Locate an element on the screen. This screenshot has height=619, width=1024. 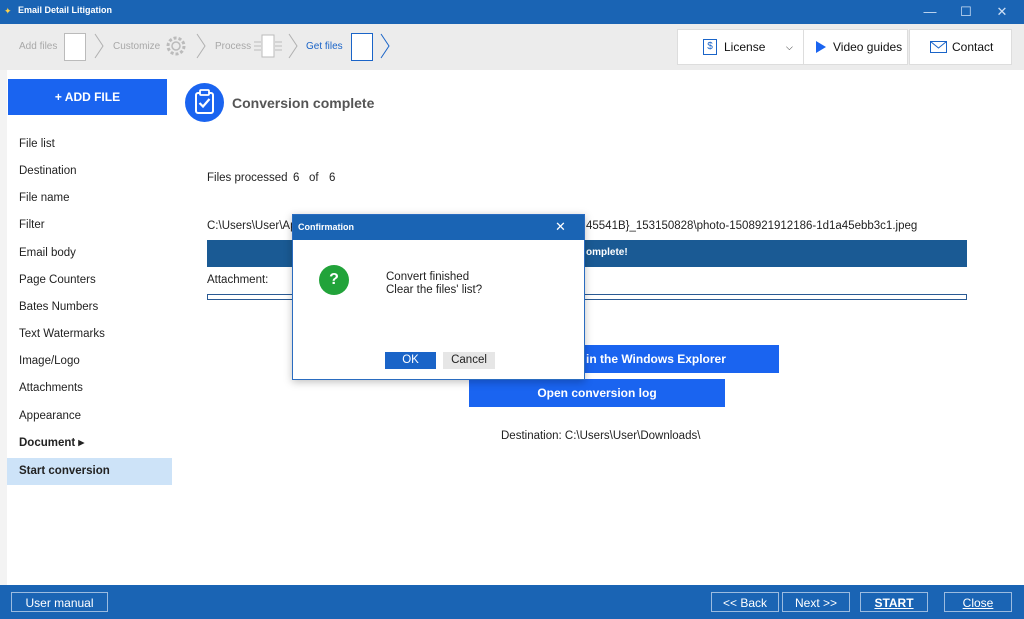
play-icon is located at coordinates (821, 47).